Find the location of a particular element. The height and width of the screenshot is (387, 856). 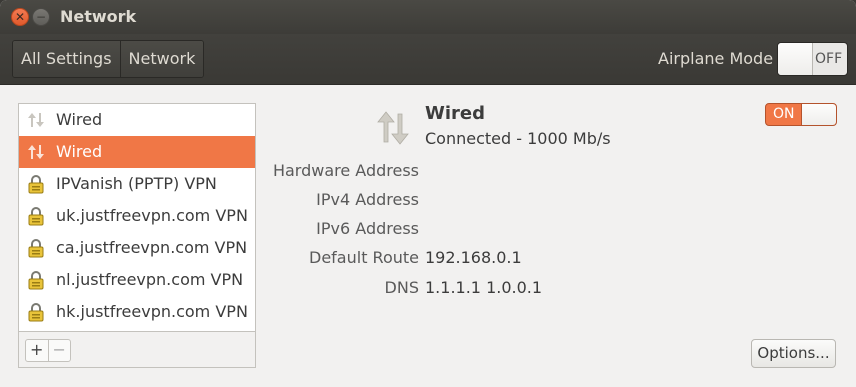

breadcrumb: All Settings Network is located at coordinates (108, 59).